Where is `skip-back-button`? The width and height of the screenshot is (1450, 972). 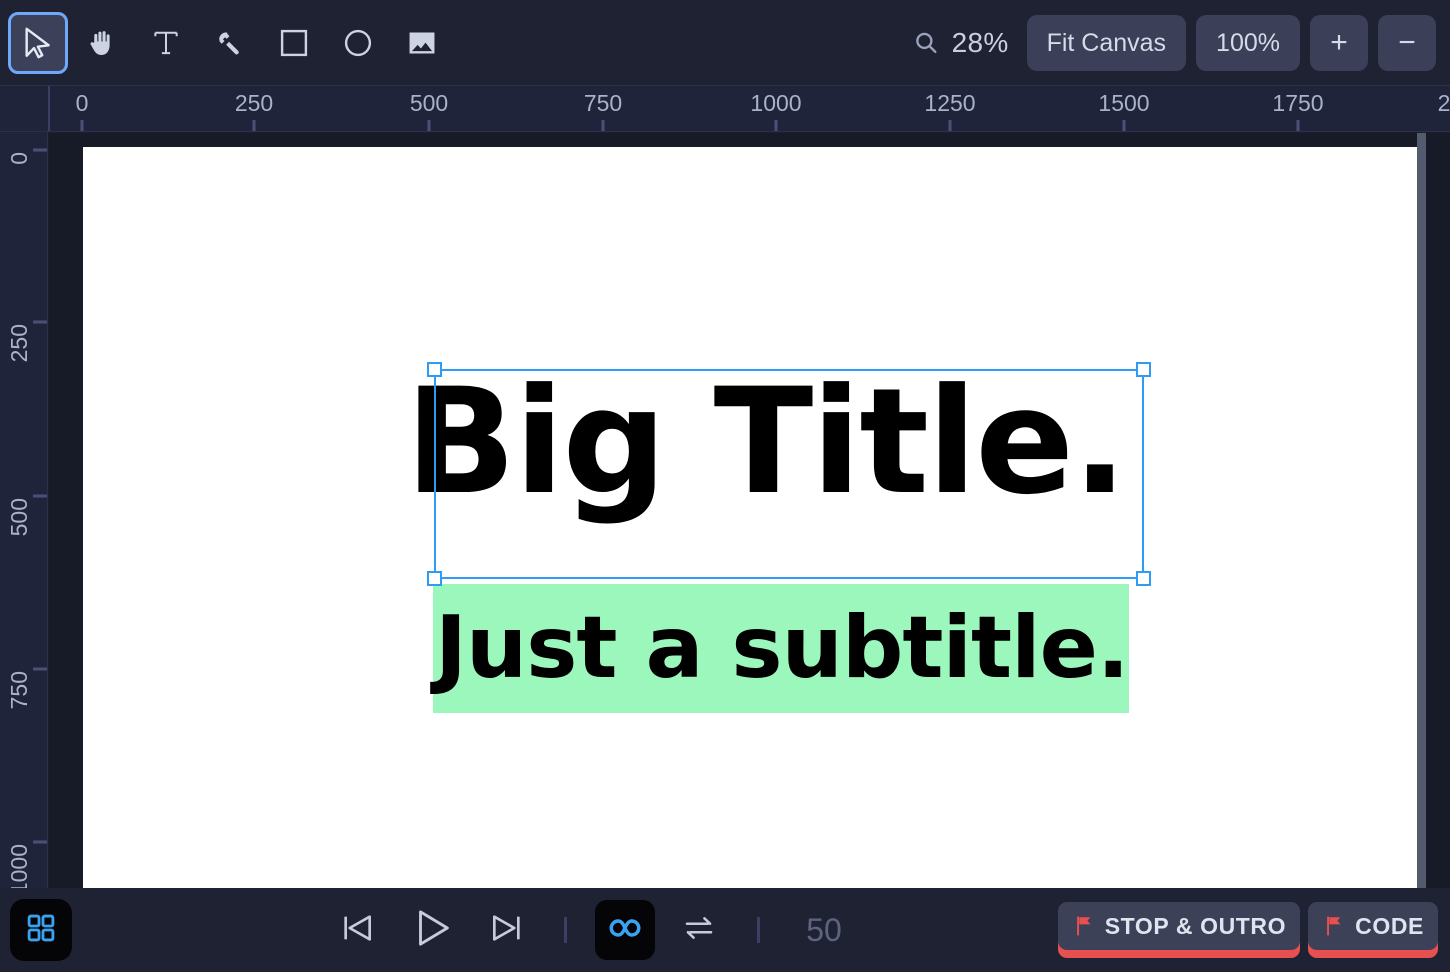
skip-back-button is located at coordinates (358, 930).